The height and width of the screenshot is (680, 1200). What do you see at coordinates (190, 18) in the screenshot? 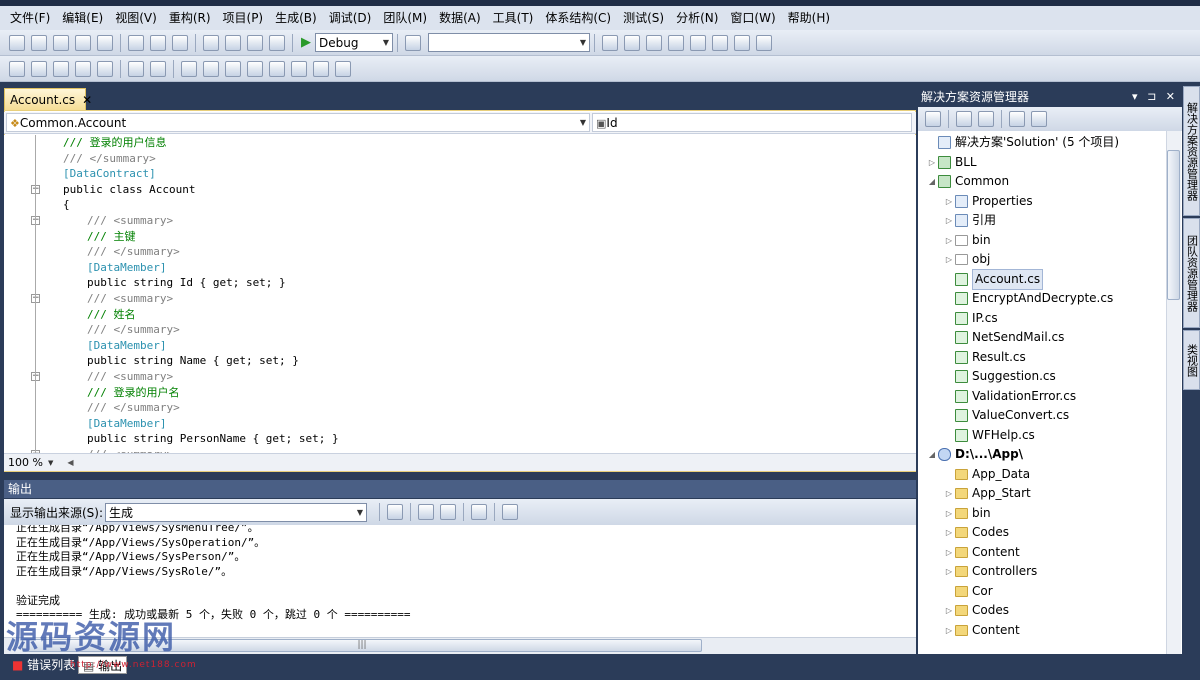
I see `menu-item: 重构(R)` at bounding box center [190, 18].